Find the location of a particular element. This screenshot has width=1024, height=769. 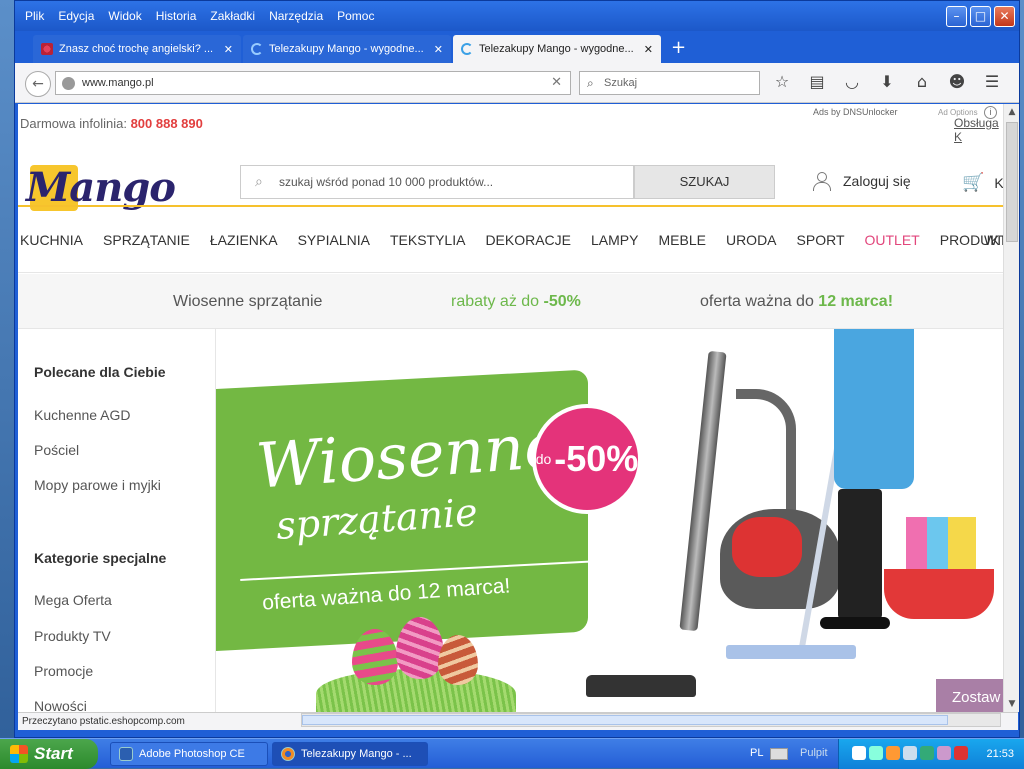

close-button: ✕ is located at coordinates (1004, 16).